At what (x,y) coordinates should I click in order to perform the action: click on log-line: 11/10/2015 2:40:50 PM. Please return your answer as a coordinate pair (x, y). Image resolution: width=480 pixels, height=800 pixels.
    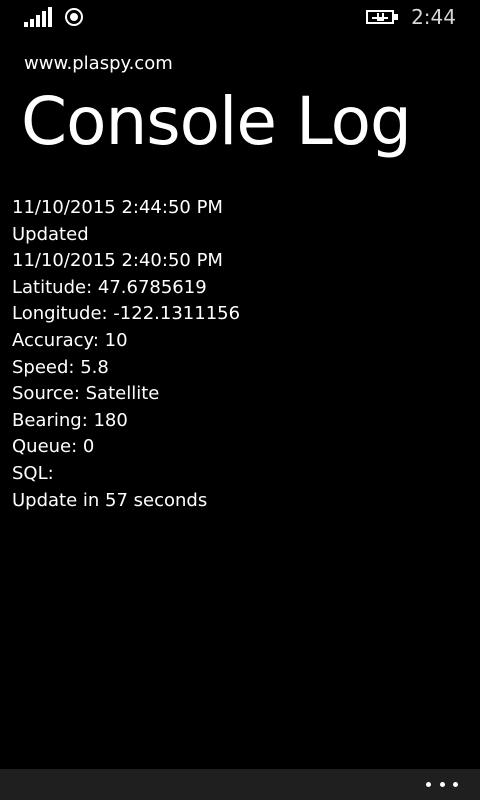
    Looking at the image, I should click on (117, 261).